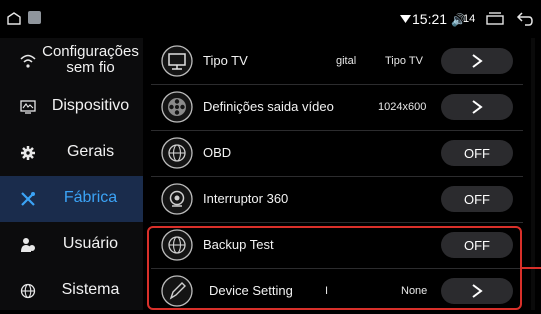 Image resolution: width=541 pixels, height=314 pixels. What do you see at coordinates (404, 61) in the screenshot?
I see `row-value: Tipo TV` at bounding box center [404, 61].